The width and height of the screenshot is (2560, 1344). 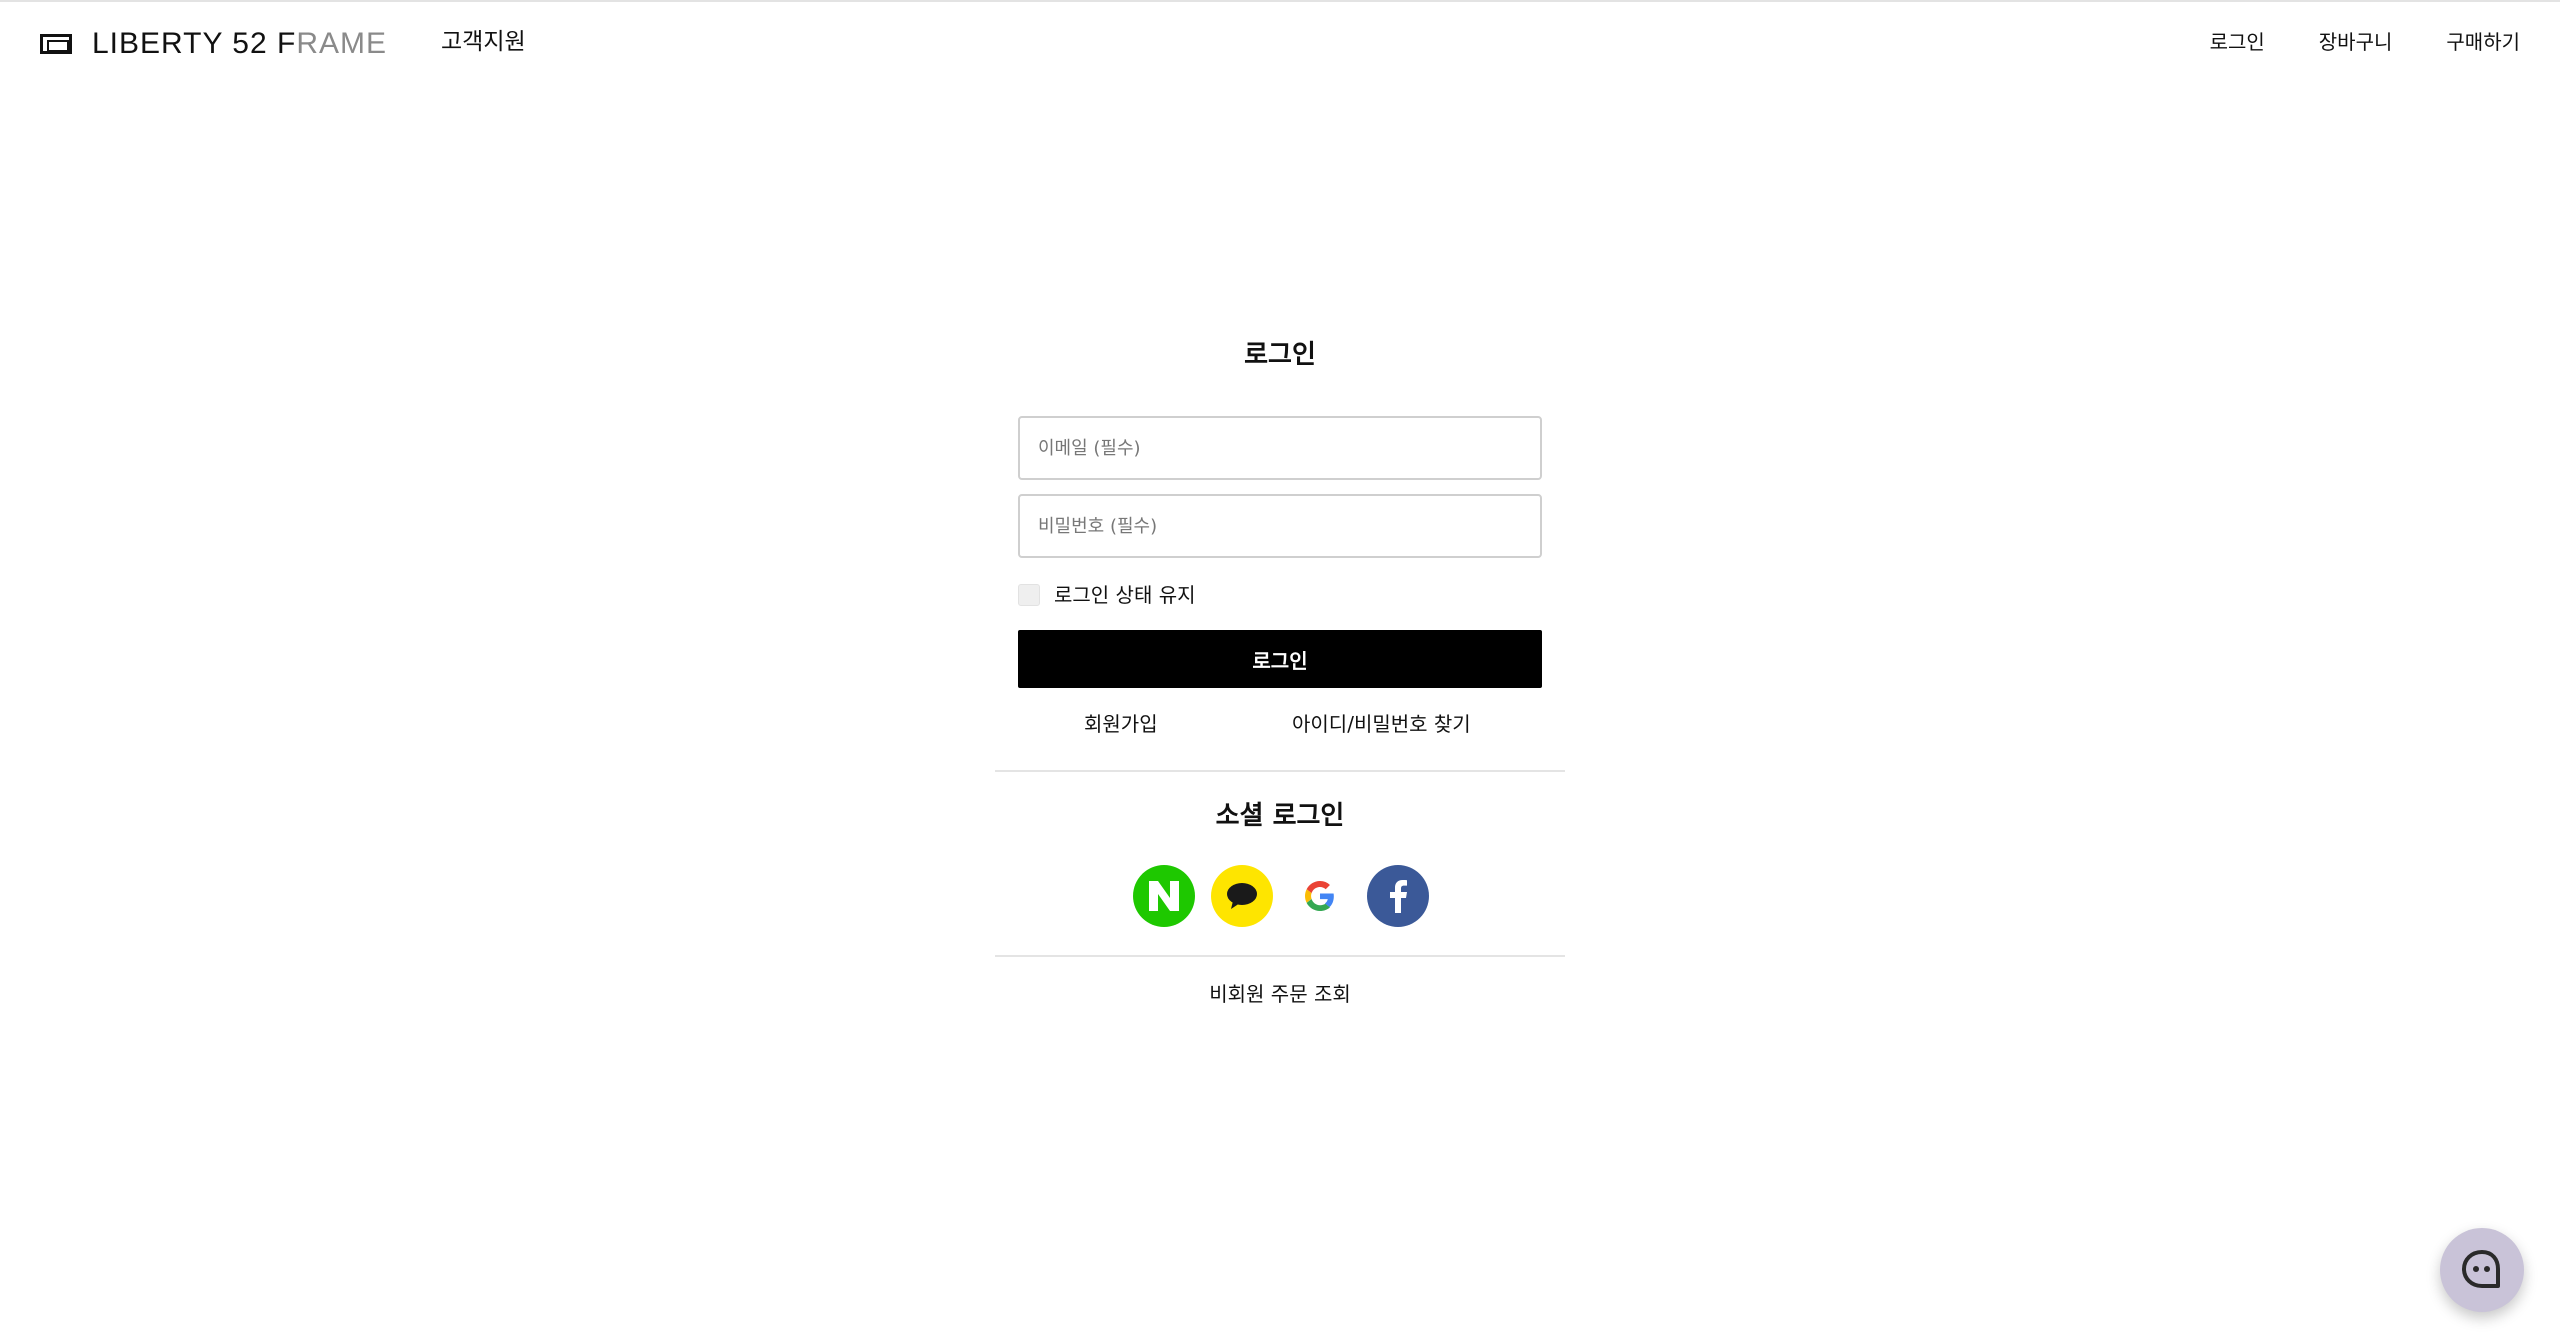 I want to click on signup-link: 회원가입, so click(x=1121, y=724).